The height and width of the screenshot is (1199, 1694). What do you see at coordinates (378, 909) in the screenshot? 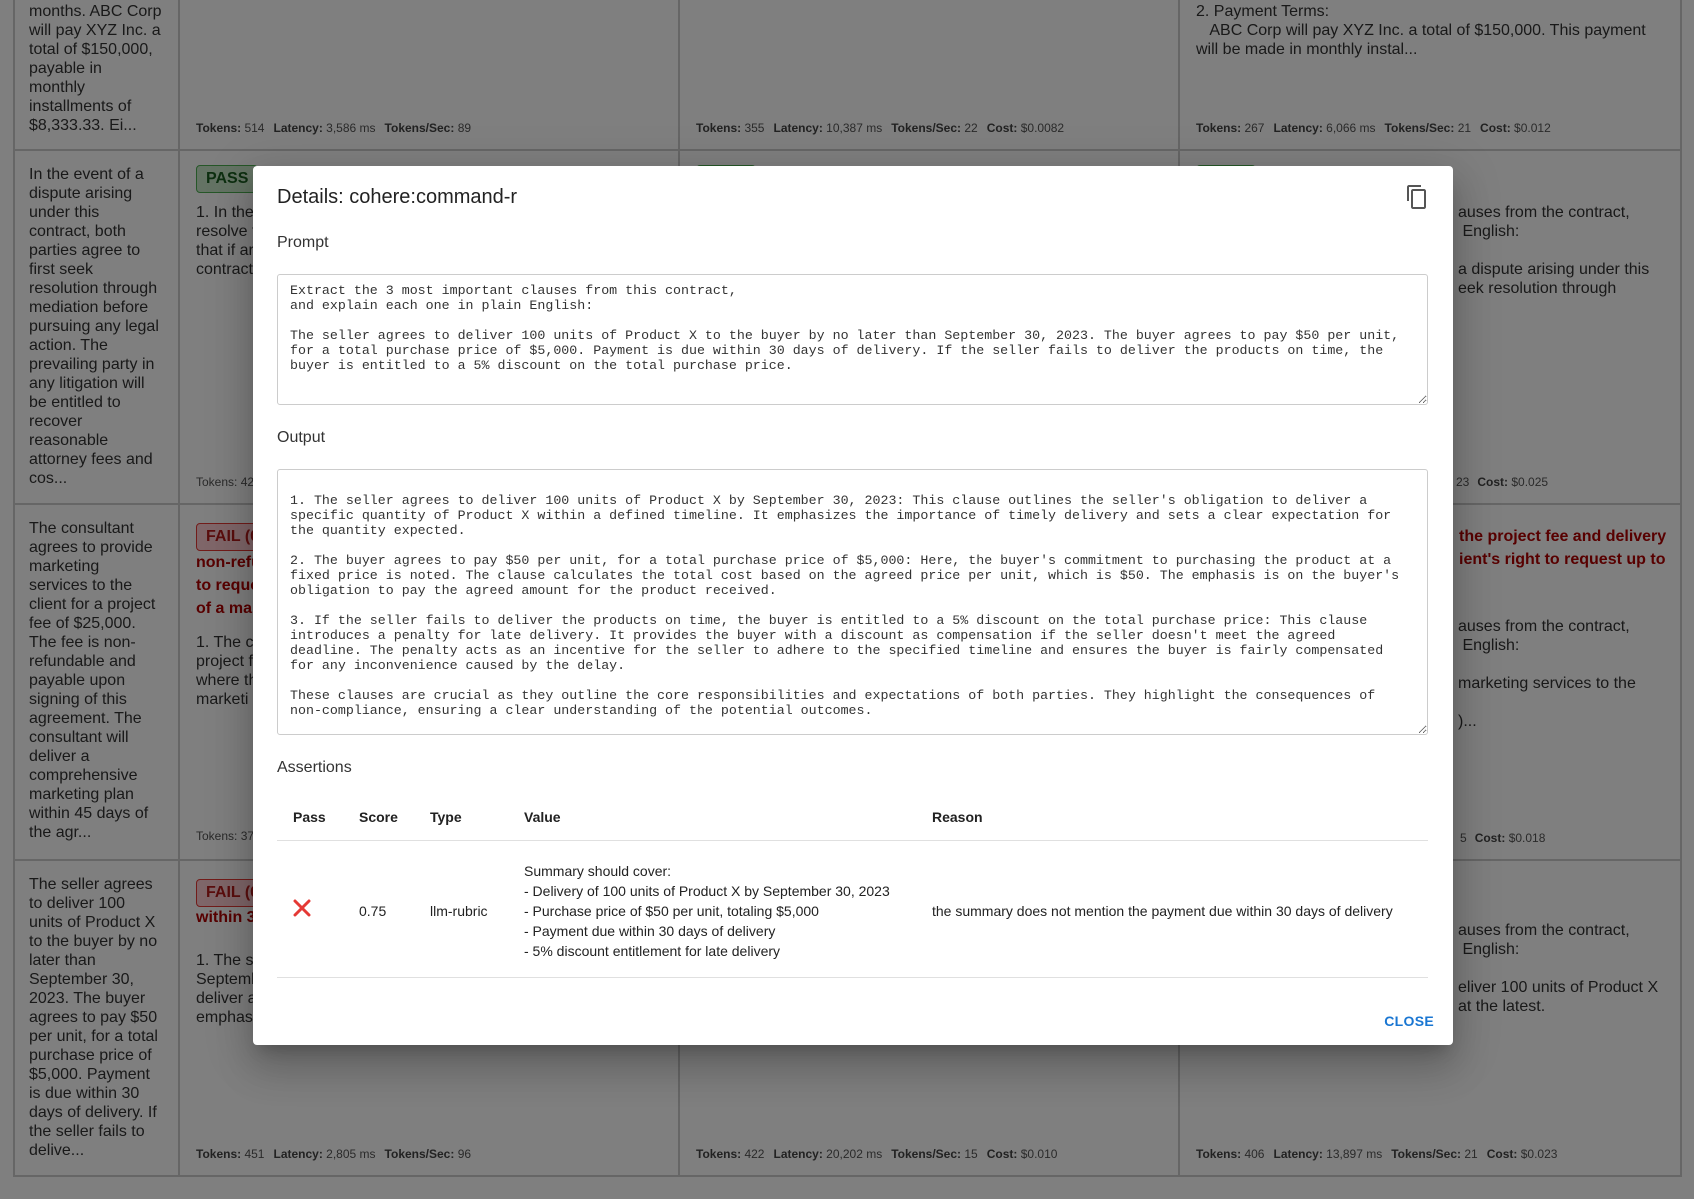
I see `score-cell: 0.75` at bounding box center [378, 909].